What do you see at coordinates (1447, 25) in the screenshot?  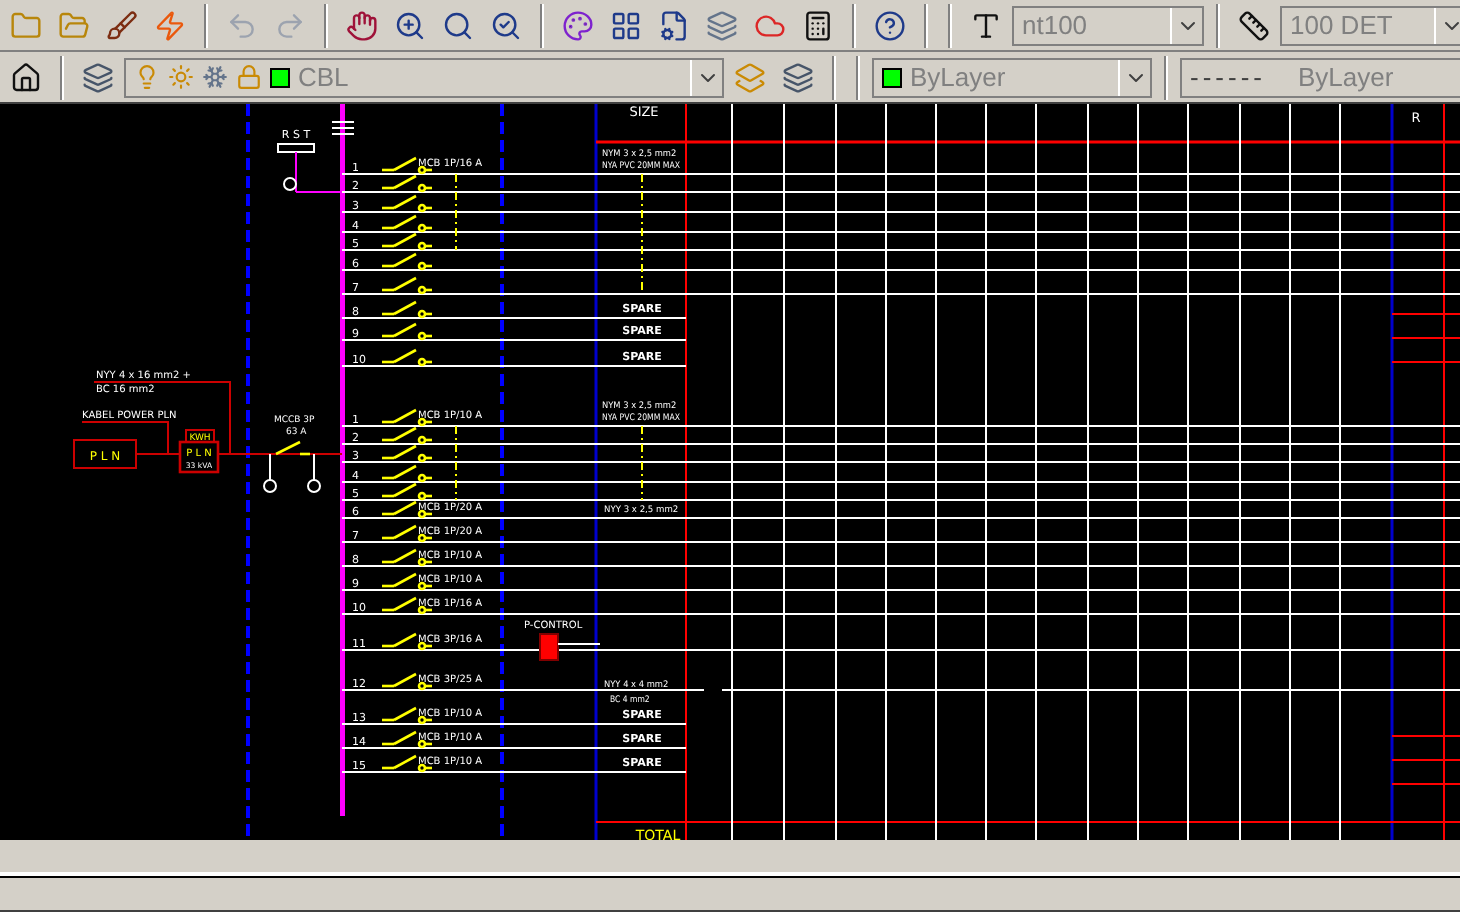 I see `dropdown-button` at bounding box center [1447, 25].